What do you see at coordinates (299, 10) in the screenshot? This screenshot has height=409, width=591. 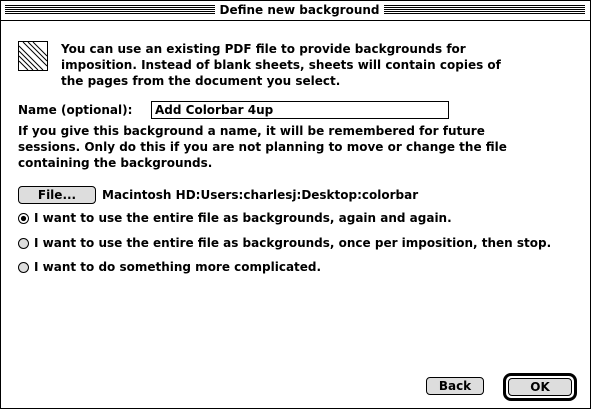 I see `window-title: Define new background` at bounding box center [299, 10].